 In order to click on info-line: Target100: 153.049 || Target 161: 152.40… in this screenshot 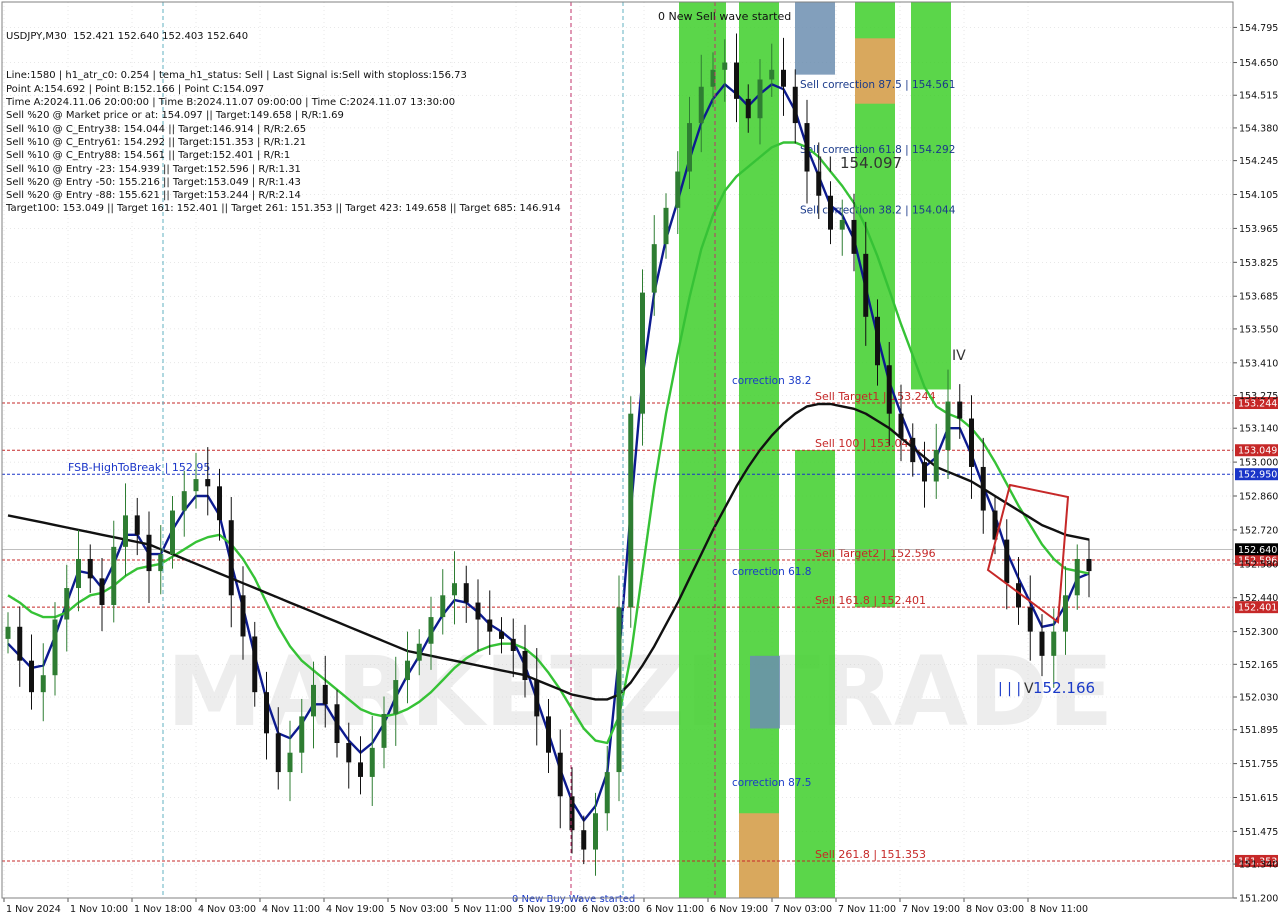, I will do `click(283, 209)`.